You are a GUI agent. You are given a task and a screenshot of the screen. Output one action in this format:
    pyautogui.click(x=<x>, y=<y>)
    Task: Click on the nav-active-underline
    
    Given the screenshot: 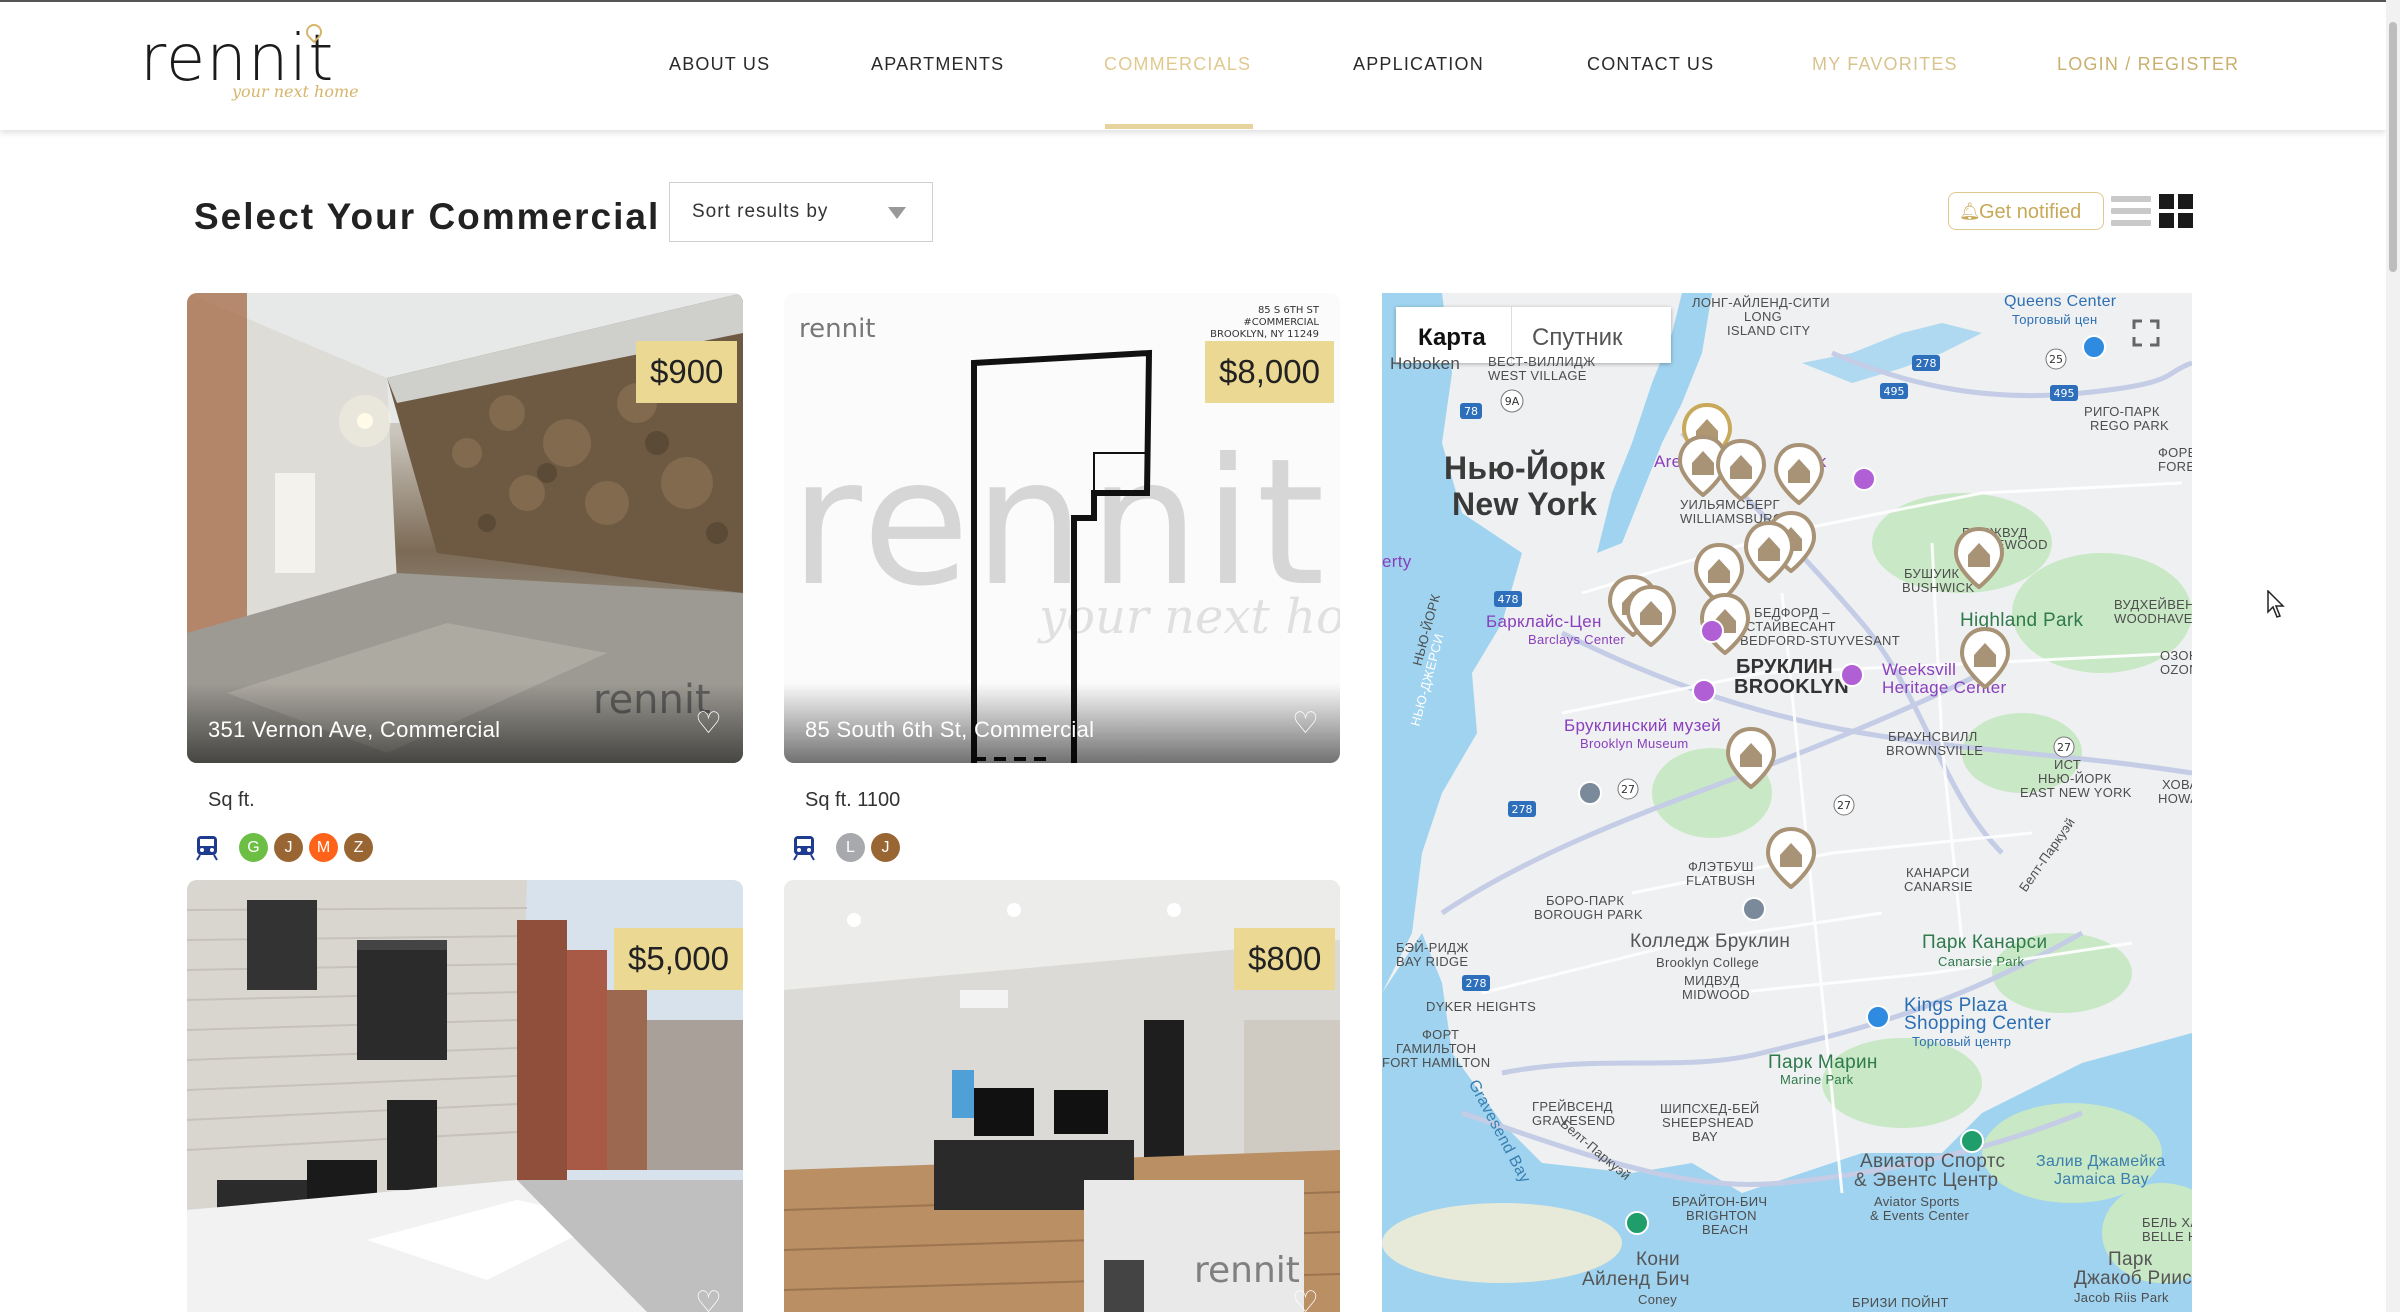 What is the action you would take?
    pyautogui.click(x=1179, y=126)
    